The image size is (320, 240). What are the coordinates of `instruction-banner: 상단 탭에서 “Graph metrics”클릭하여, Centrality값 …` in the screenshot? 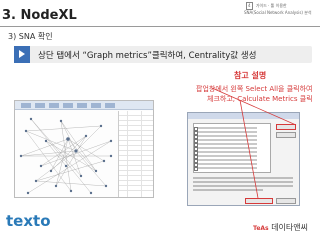 It's located at (163, 54).